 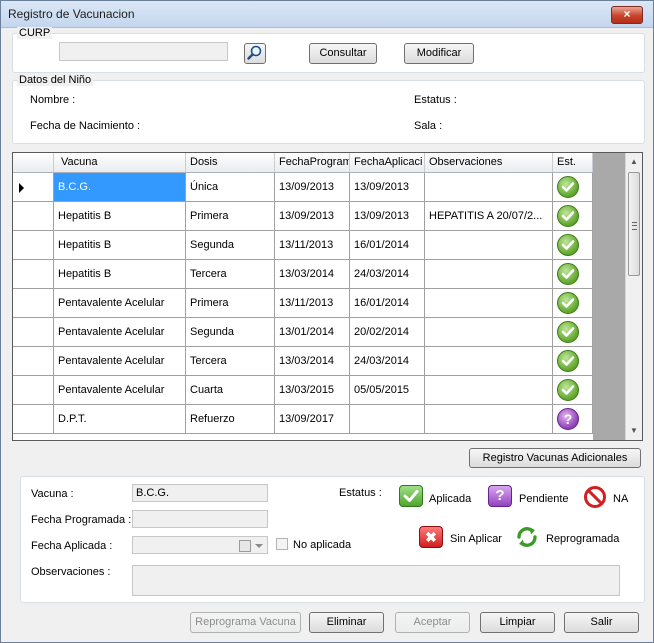 I want to click on cell-dosis: Refuerzo, so click(x=230, y=419).